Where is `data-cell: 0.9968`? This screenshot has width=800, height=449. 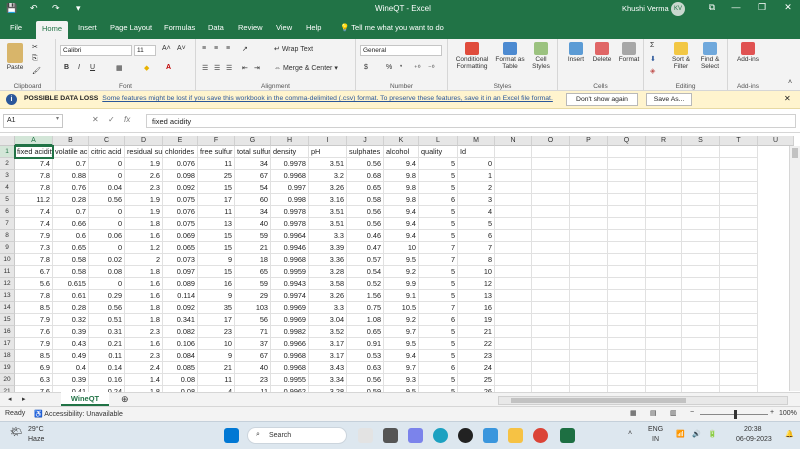 data-cell: 0.9968 is located at coordinates (290, 368).